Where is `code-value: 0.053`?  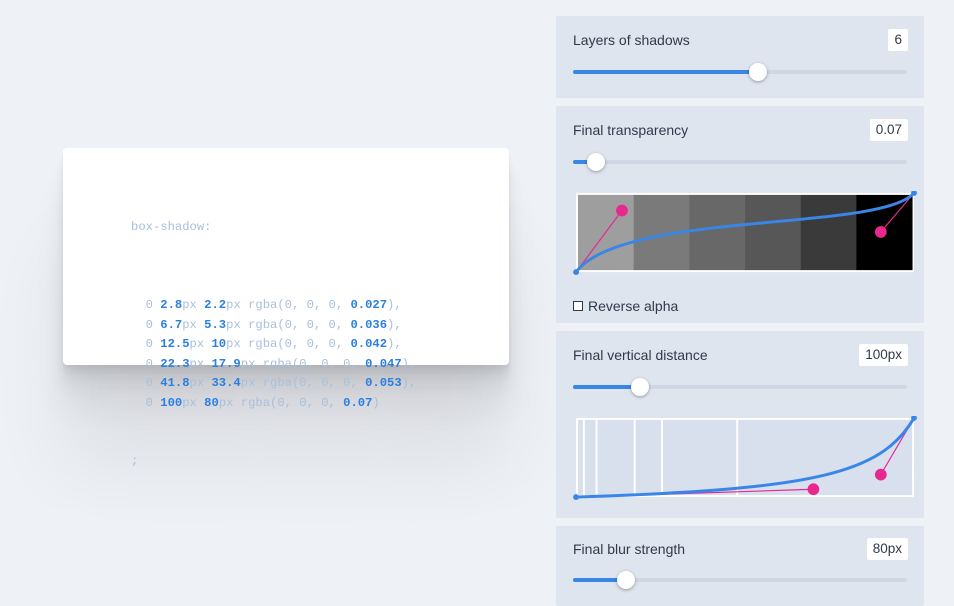 code-value: 0.053 is located at coordinates (383, 383).